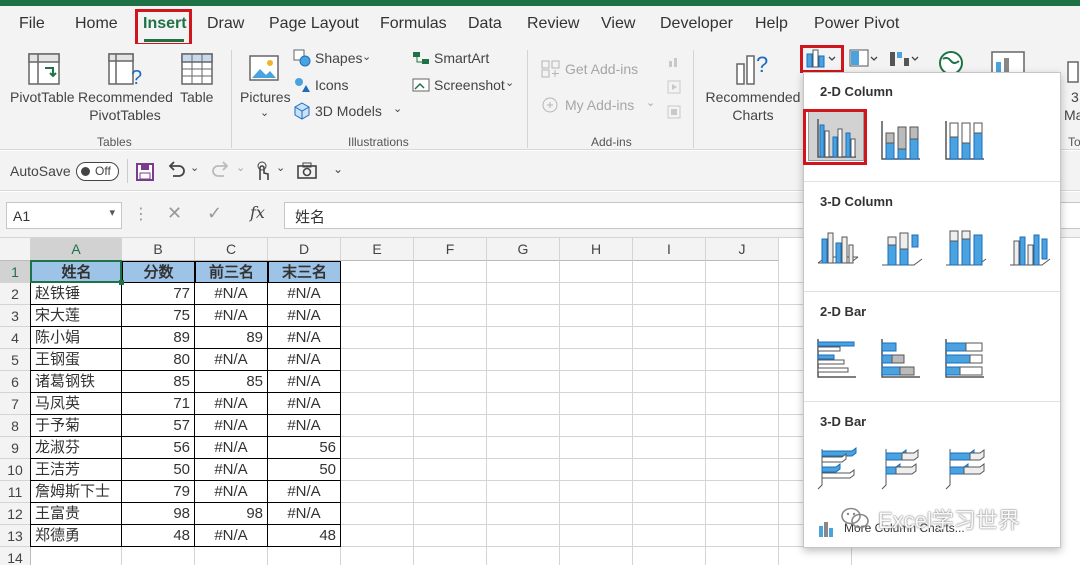 Image resolution: width=1080 pixels, height=565 pixels. Describe the element at coordinates (231, 272) in the screenshot. I see `table-header-cell: 前三名` at that location.